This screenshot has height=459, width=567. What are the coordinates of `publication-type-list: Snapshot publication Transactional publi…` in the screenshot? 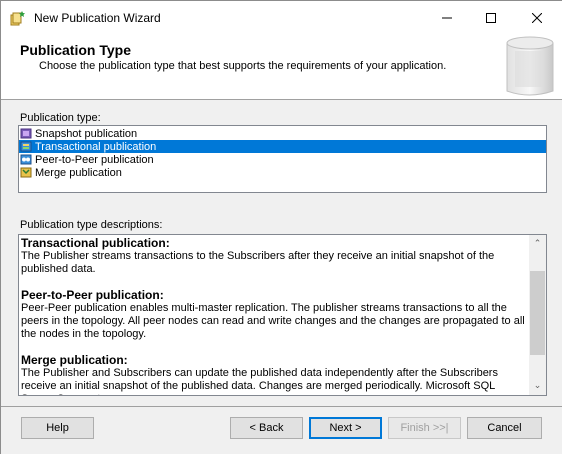 It's located at (282, 159).